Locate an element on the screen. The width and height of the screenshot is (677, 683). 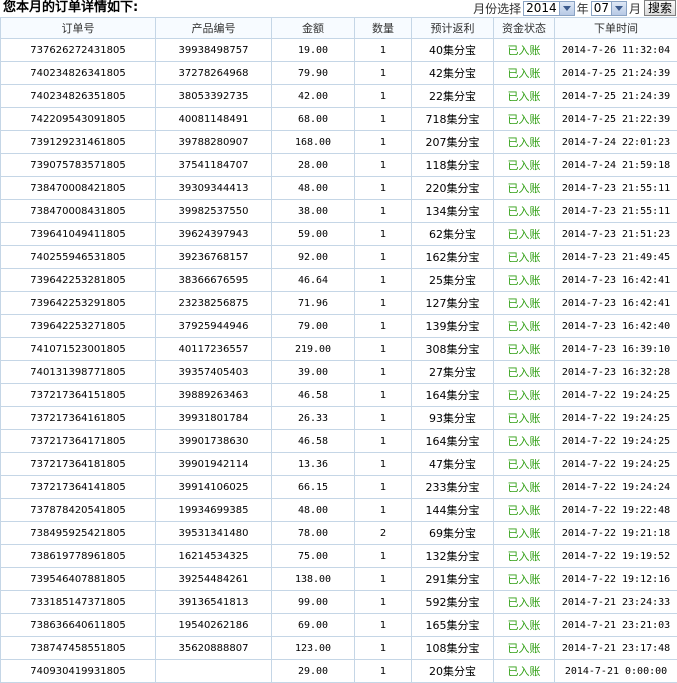
product-id-cell: 40117236557 is located at coordinates (213, 349).